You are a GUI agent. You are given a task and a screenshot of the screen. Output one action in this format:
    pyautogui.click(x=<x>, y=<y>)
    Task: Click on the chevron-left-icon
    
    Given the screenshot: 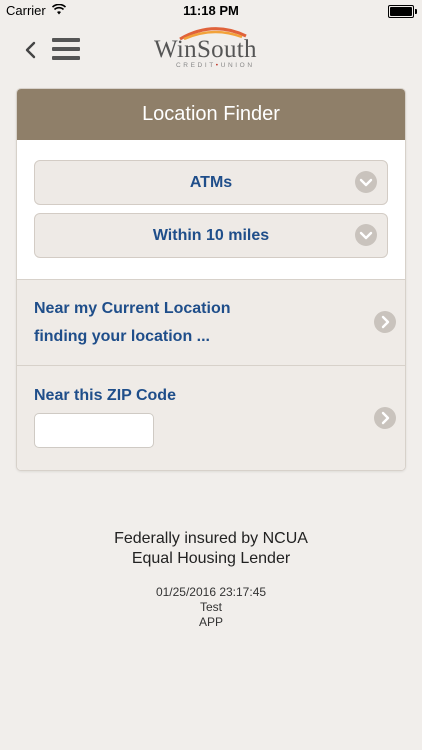 What is the action you would take?
    pyautogui.click(x=30, y=50)
    